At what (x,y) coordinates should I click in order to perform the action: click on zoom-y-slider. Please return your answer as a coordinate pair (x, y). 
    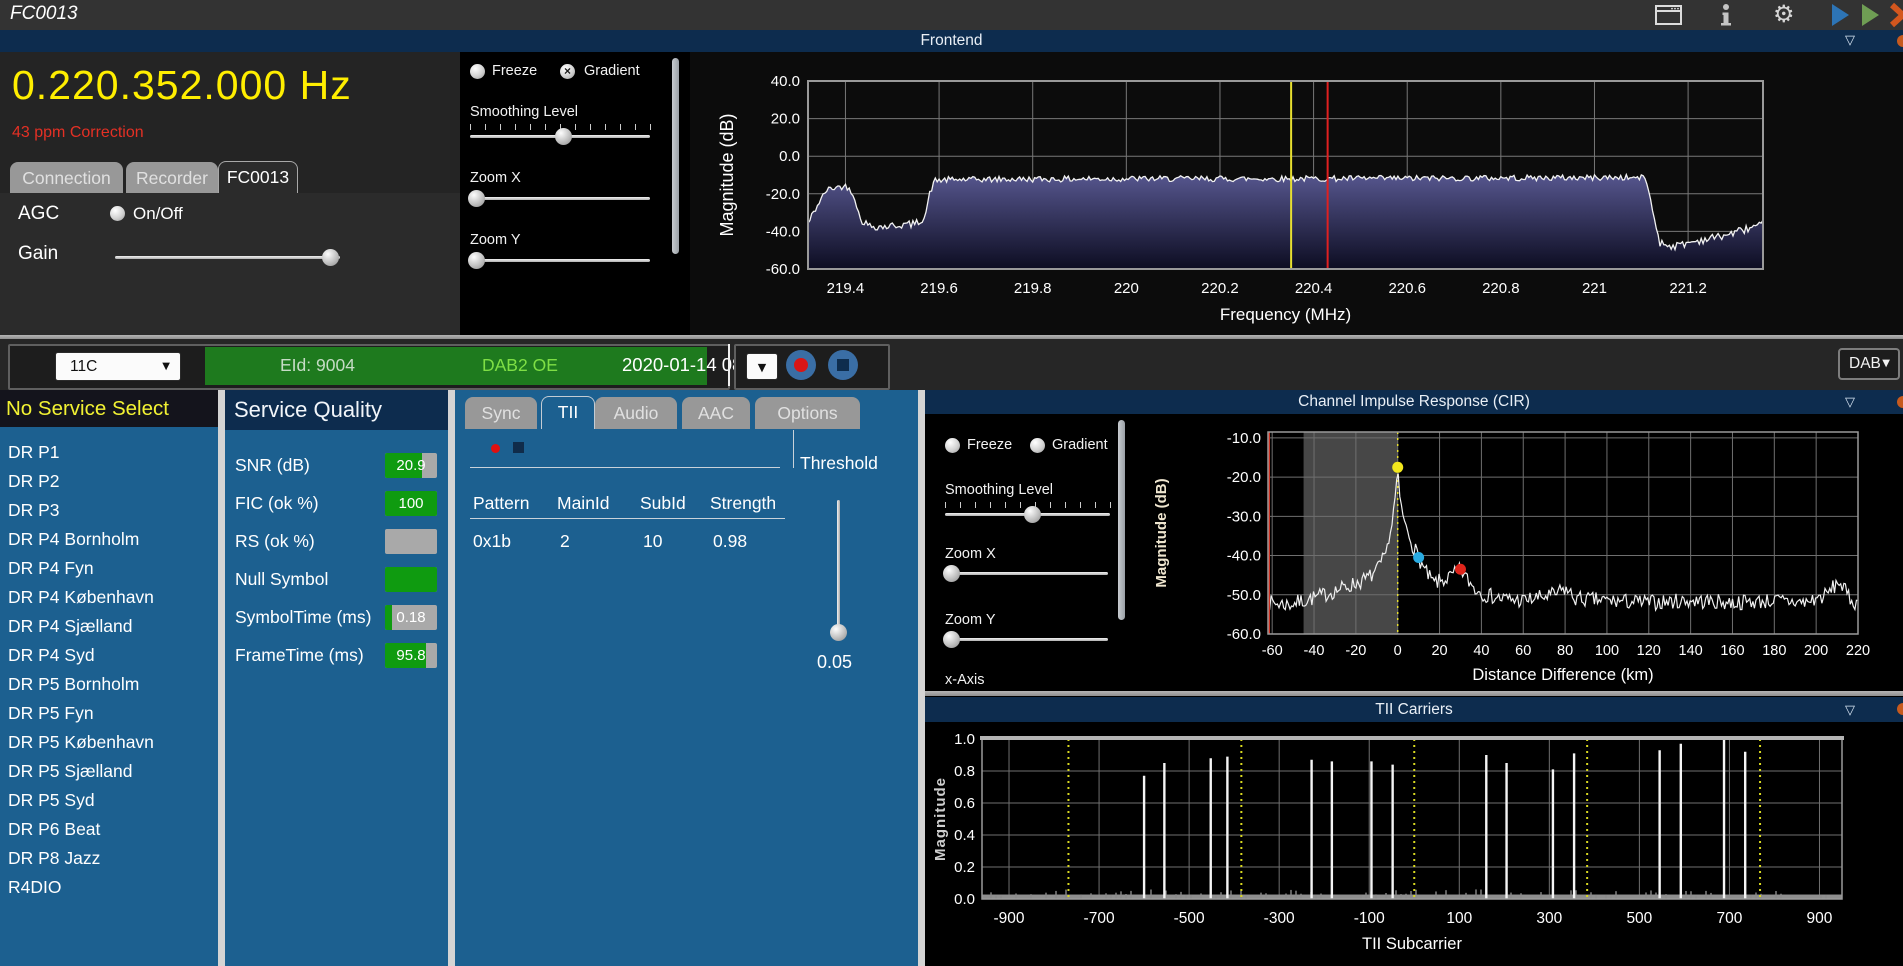
    Looking at the image, I should click on (559, 260).